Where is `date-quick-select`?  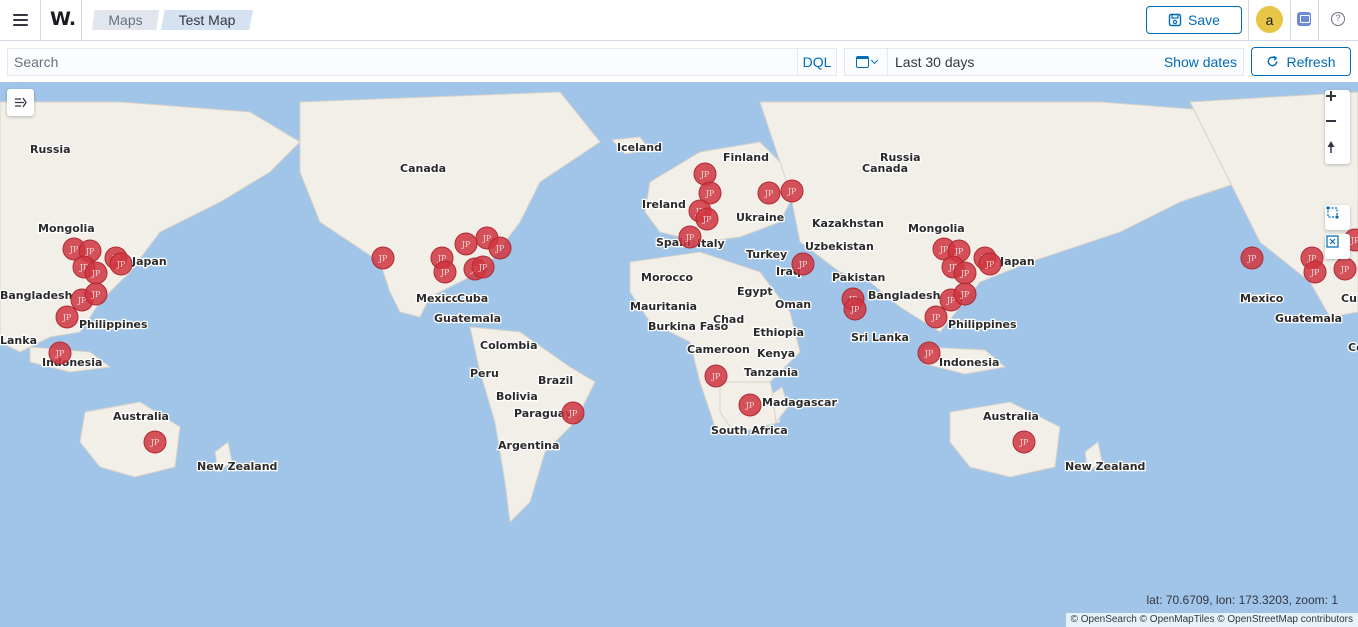 date-quick-select is located at coordinates (866, 62).